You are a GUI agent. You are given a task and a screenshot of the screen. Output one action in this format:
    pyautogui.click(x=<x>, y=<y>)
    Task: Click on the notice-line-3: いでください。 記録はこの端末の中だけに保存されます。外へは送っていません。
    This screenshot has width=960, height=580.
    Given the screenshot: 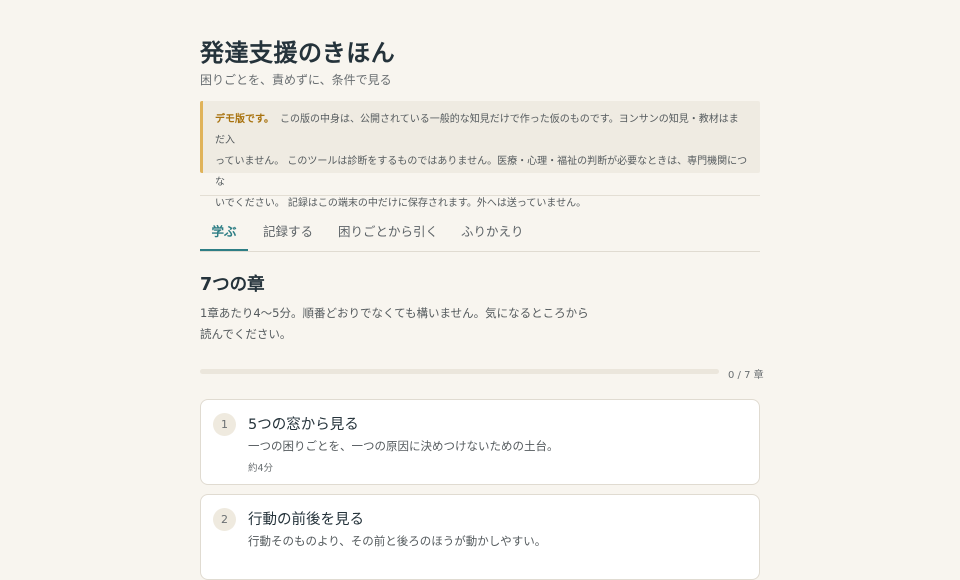 What is the action you would take?
    pyautogui.click(x=401, y=203)
    